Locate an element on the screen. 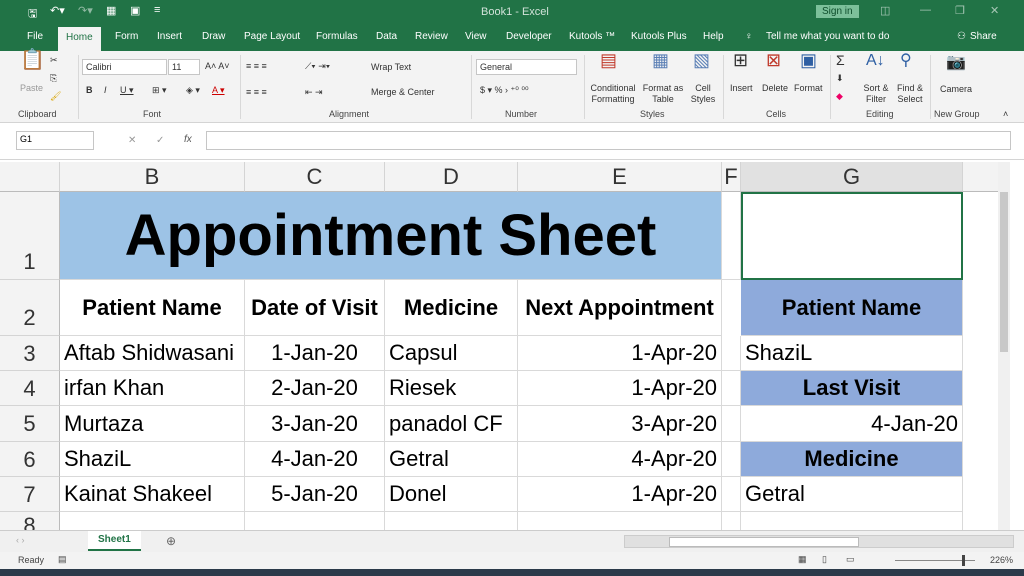 This screenshot has width=1024, height=576. zoom-slider-thumb is located at coordinates (963, 560).